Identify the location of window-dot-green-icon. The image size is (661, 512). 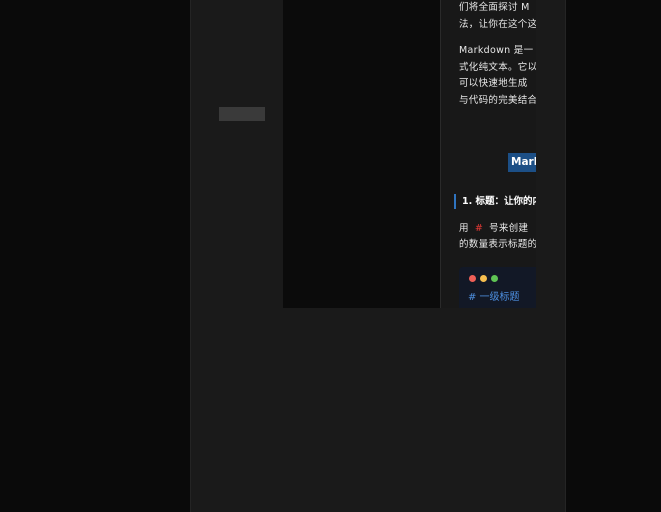
(494, 278).